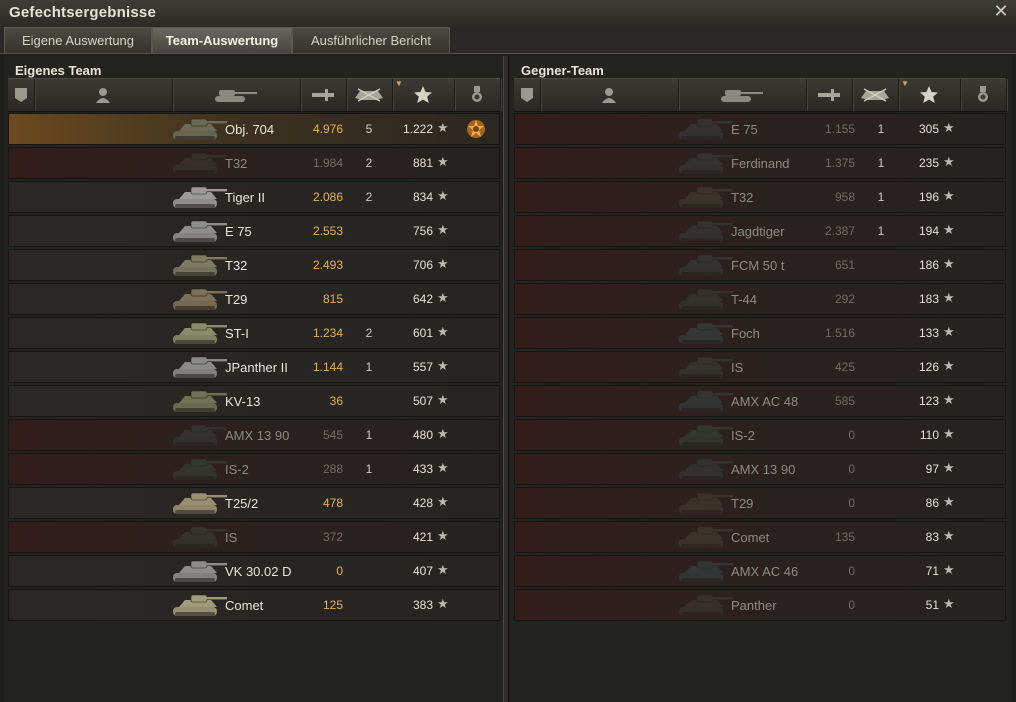 The width and height of the screenshot is (1016, 702). Describe the element at coordinates (254, 163) in the screenshot. I see `player-row: T32 1.984 2 881 ★` at that location.